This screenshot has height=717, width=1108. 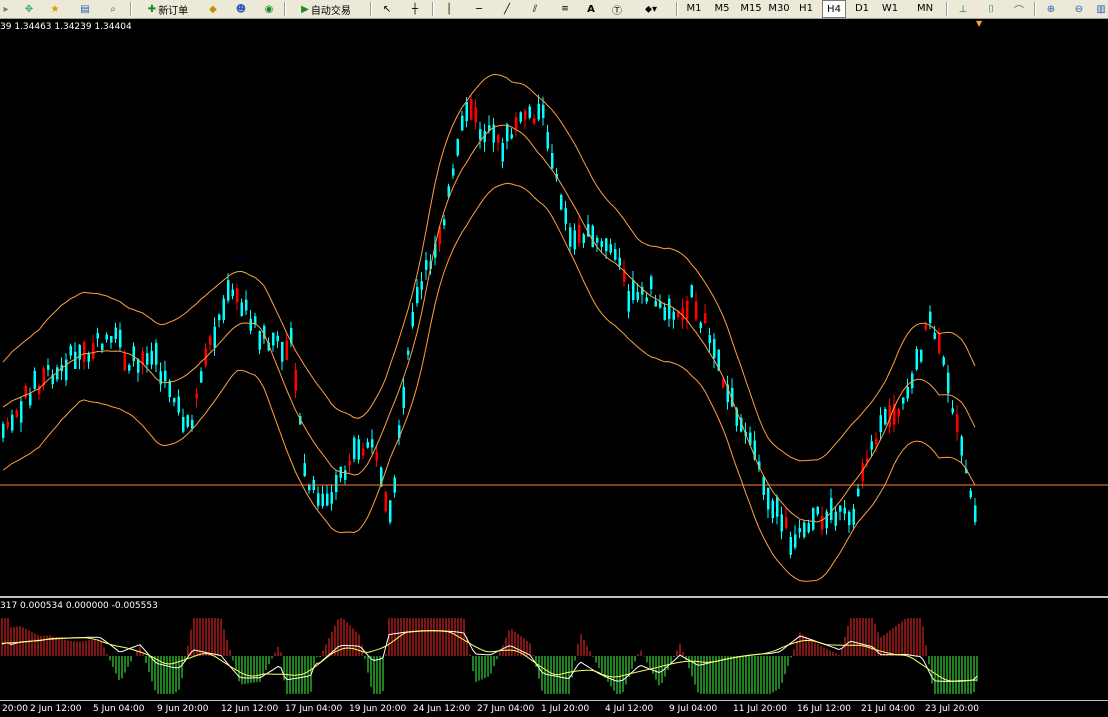 What do you see at coordinates (241, 9) in the screenshot?
I see `terminal-icon: ☻` at bounding box center [241, 9].